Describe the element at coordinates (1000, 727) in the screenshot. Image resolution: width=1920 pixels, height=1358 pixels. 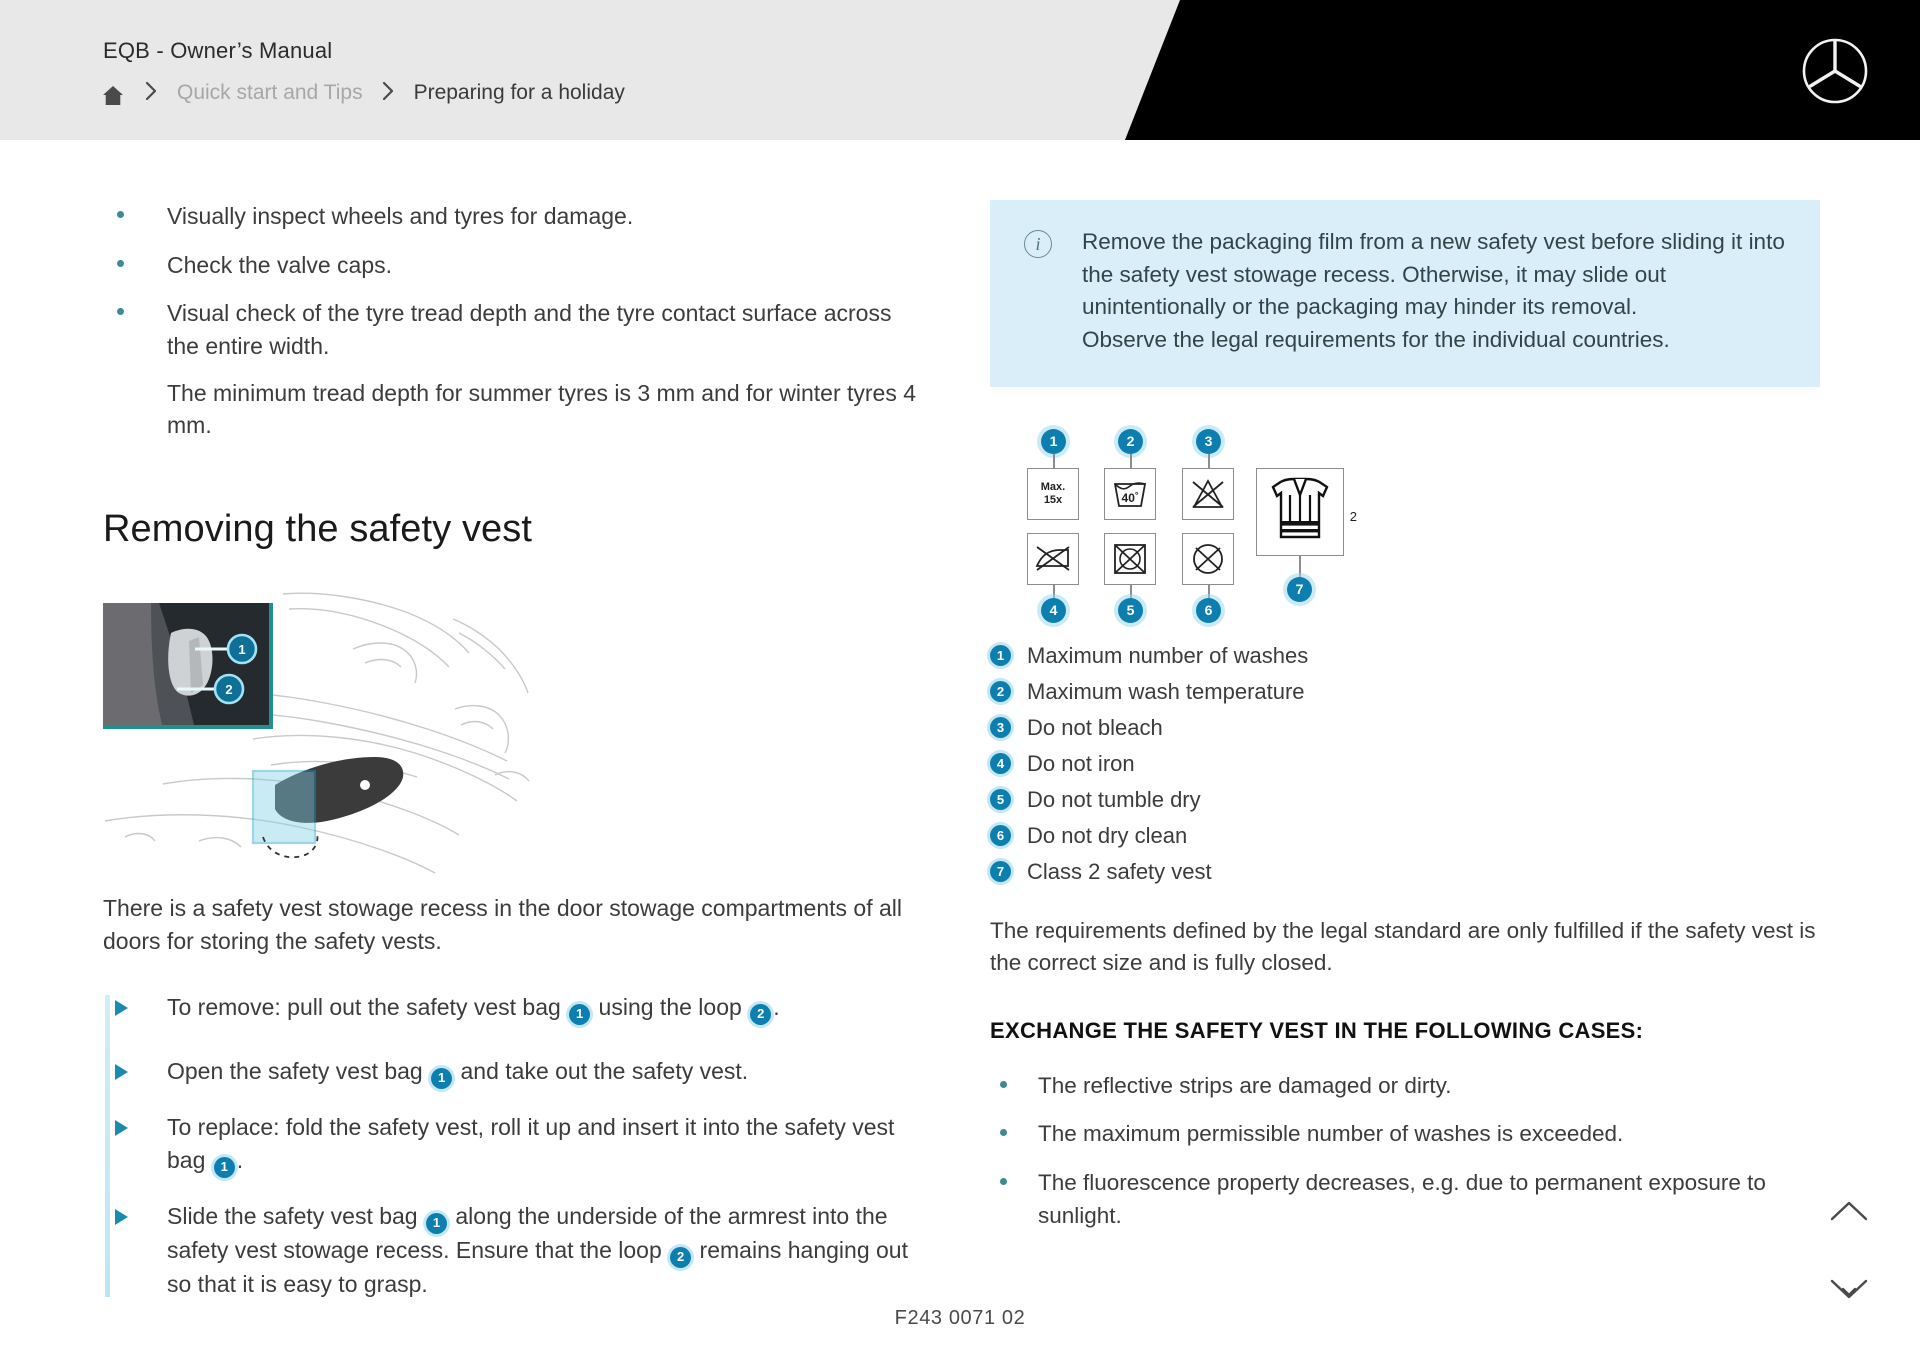
I see `legend-badge-3: 3` at that location.